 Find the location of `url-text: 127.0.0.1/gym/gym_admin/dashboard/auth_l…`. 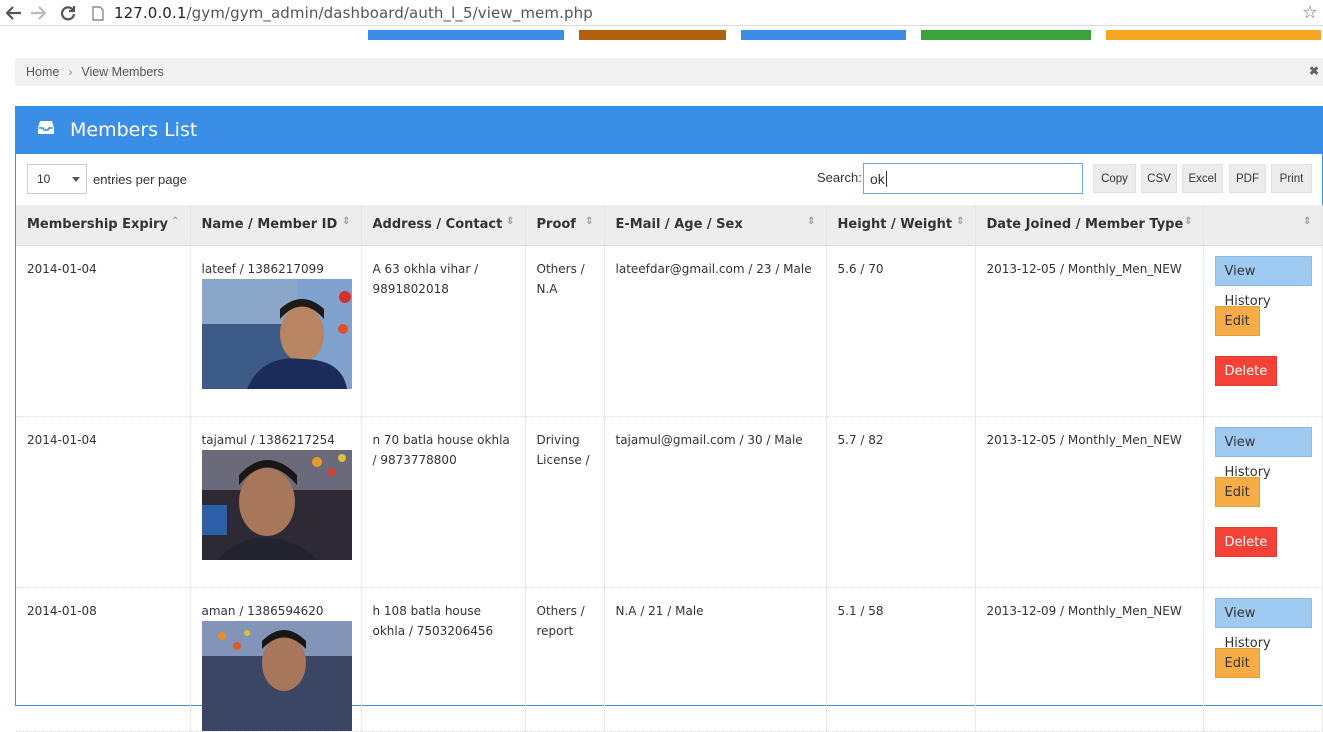

url-text: 127.0.0.1/gym/gym_admin/dashboard/auth_l… is located at coordinates (353, 13).